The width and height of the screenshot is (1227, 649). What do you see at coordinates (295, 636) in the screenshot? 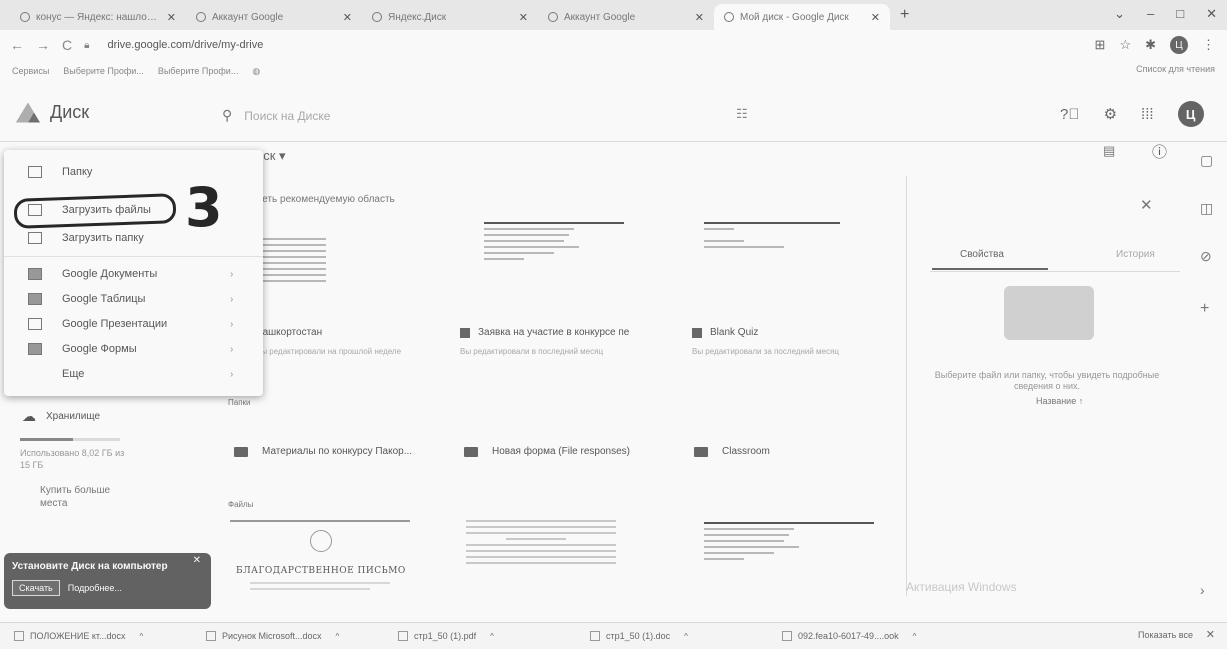
I see `download-item: Рисунок Microsoft...docx ^` at bounding box center [295, 636].